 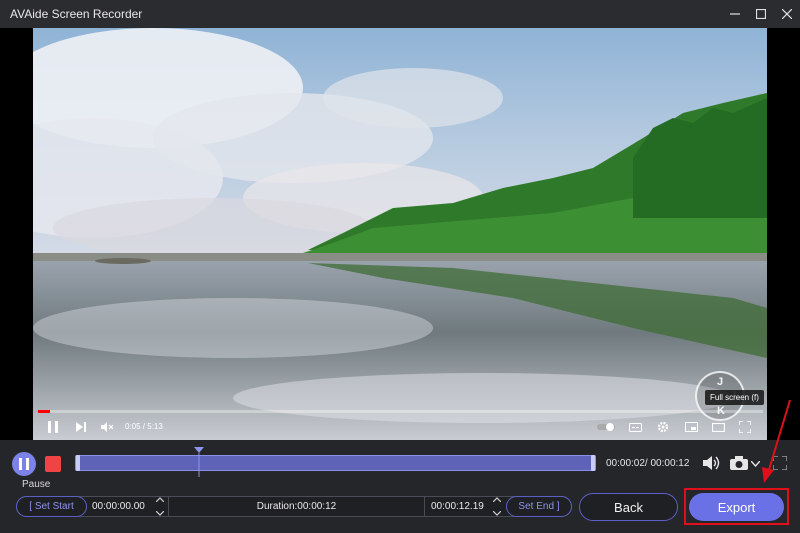 I want to click on close-icon, so click(x=787, y=14).